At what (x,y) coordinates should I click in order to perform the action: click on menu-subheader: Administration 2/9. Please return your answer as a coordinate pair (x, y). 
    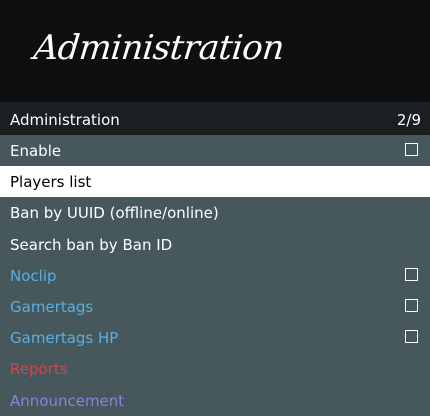
    Looking at the image, I should click on (215, 118).